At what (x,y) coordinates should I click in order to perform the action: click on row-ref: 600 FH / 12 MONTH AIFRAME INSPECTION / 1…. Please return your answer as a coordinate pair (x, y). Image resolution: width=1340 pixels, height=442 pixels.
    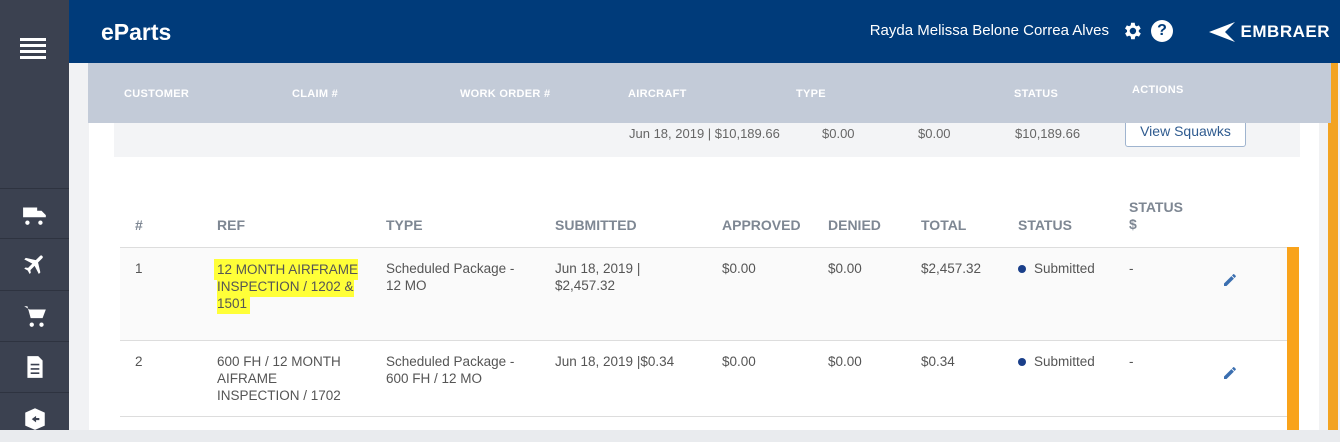
    Looking at the image, I should click on (279, 378).